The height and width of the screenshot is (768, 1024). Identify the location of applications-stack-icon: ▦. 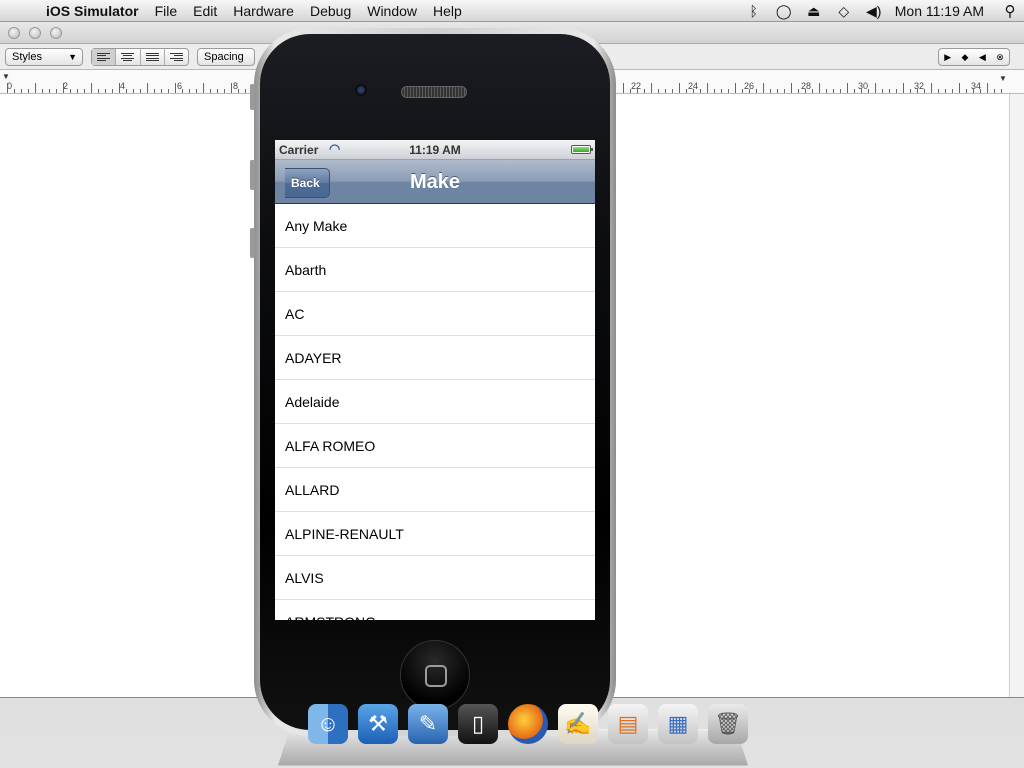
(678, 724).